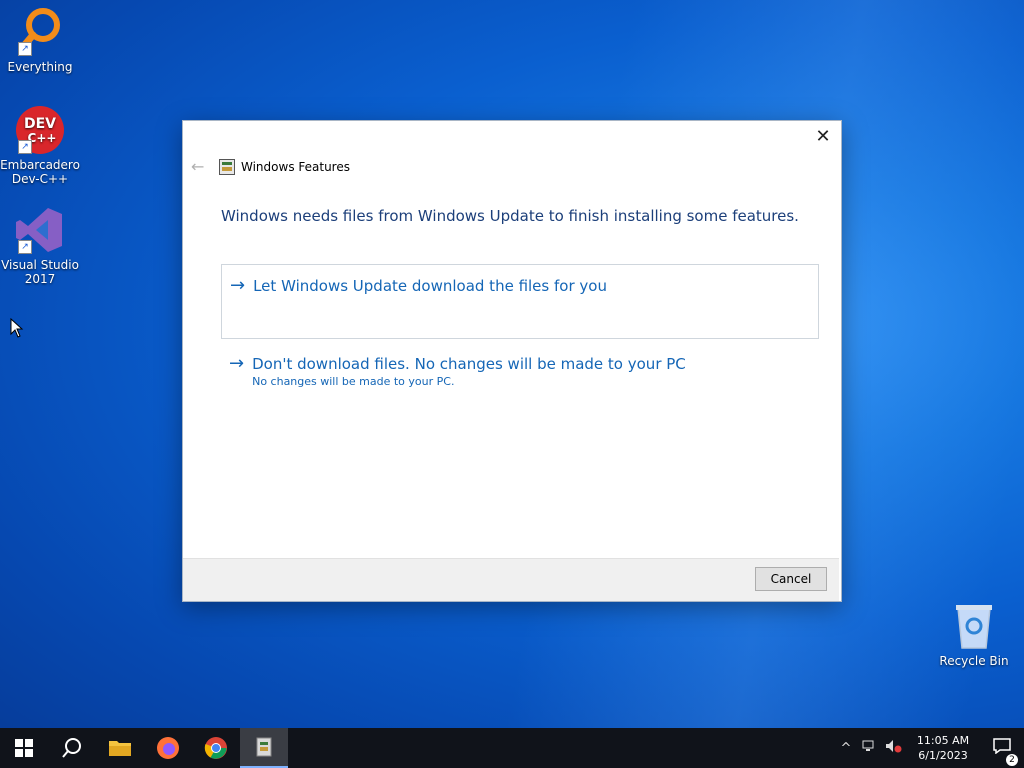  I want to click on windows-logo-icon, so click(24, 748).